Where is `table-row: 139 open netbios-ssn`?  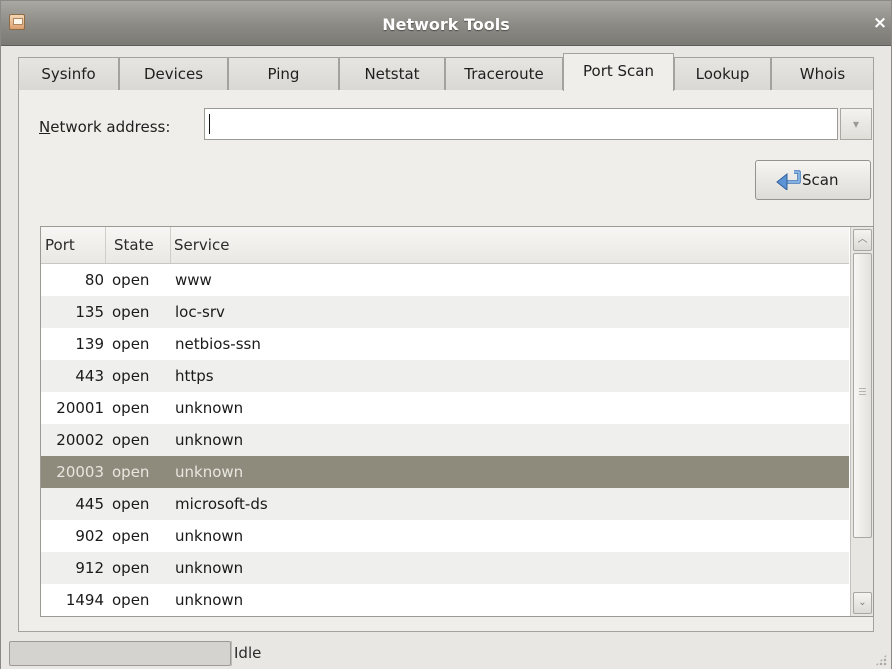 table-row: 139 open netbios-ssn is located at coordinates (445, 344).